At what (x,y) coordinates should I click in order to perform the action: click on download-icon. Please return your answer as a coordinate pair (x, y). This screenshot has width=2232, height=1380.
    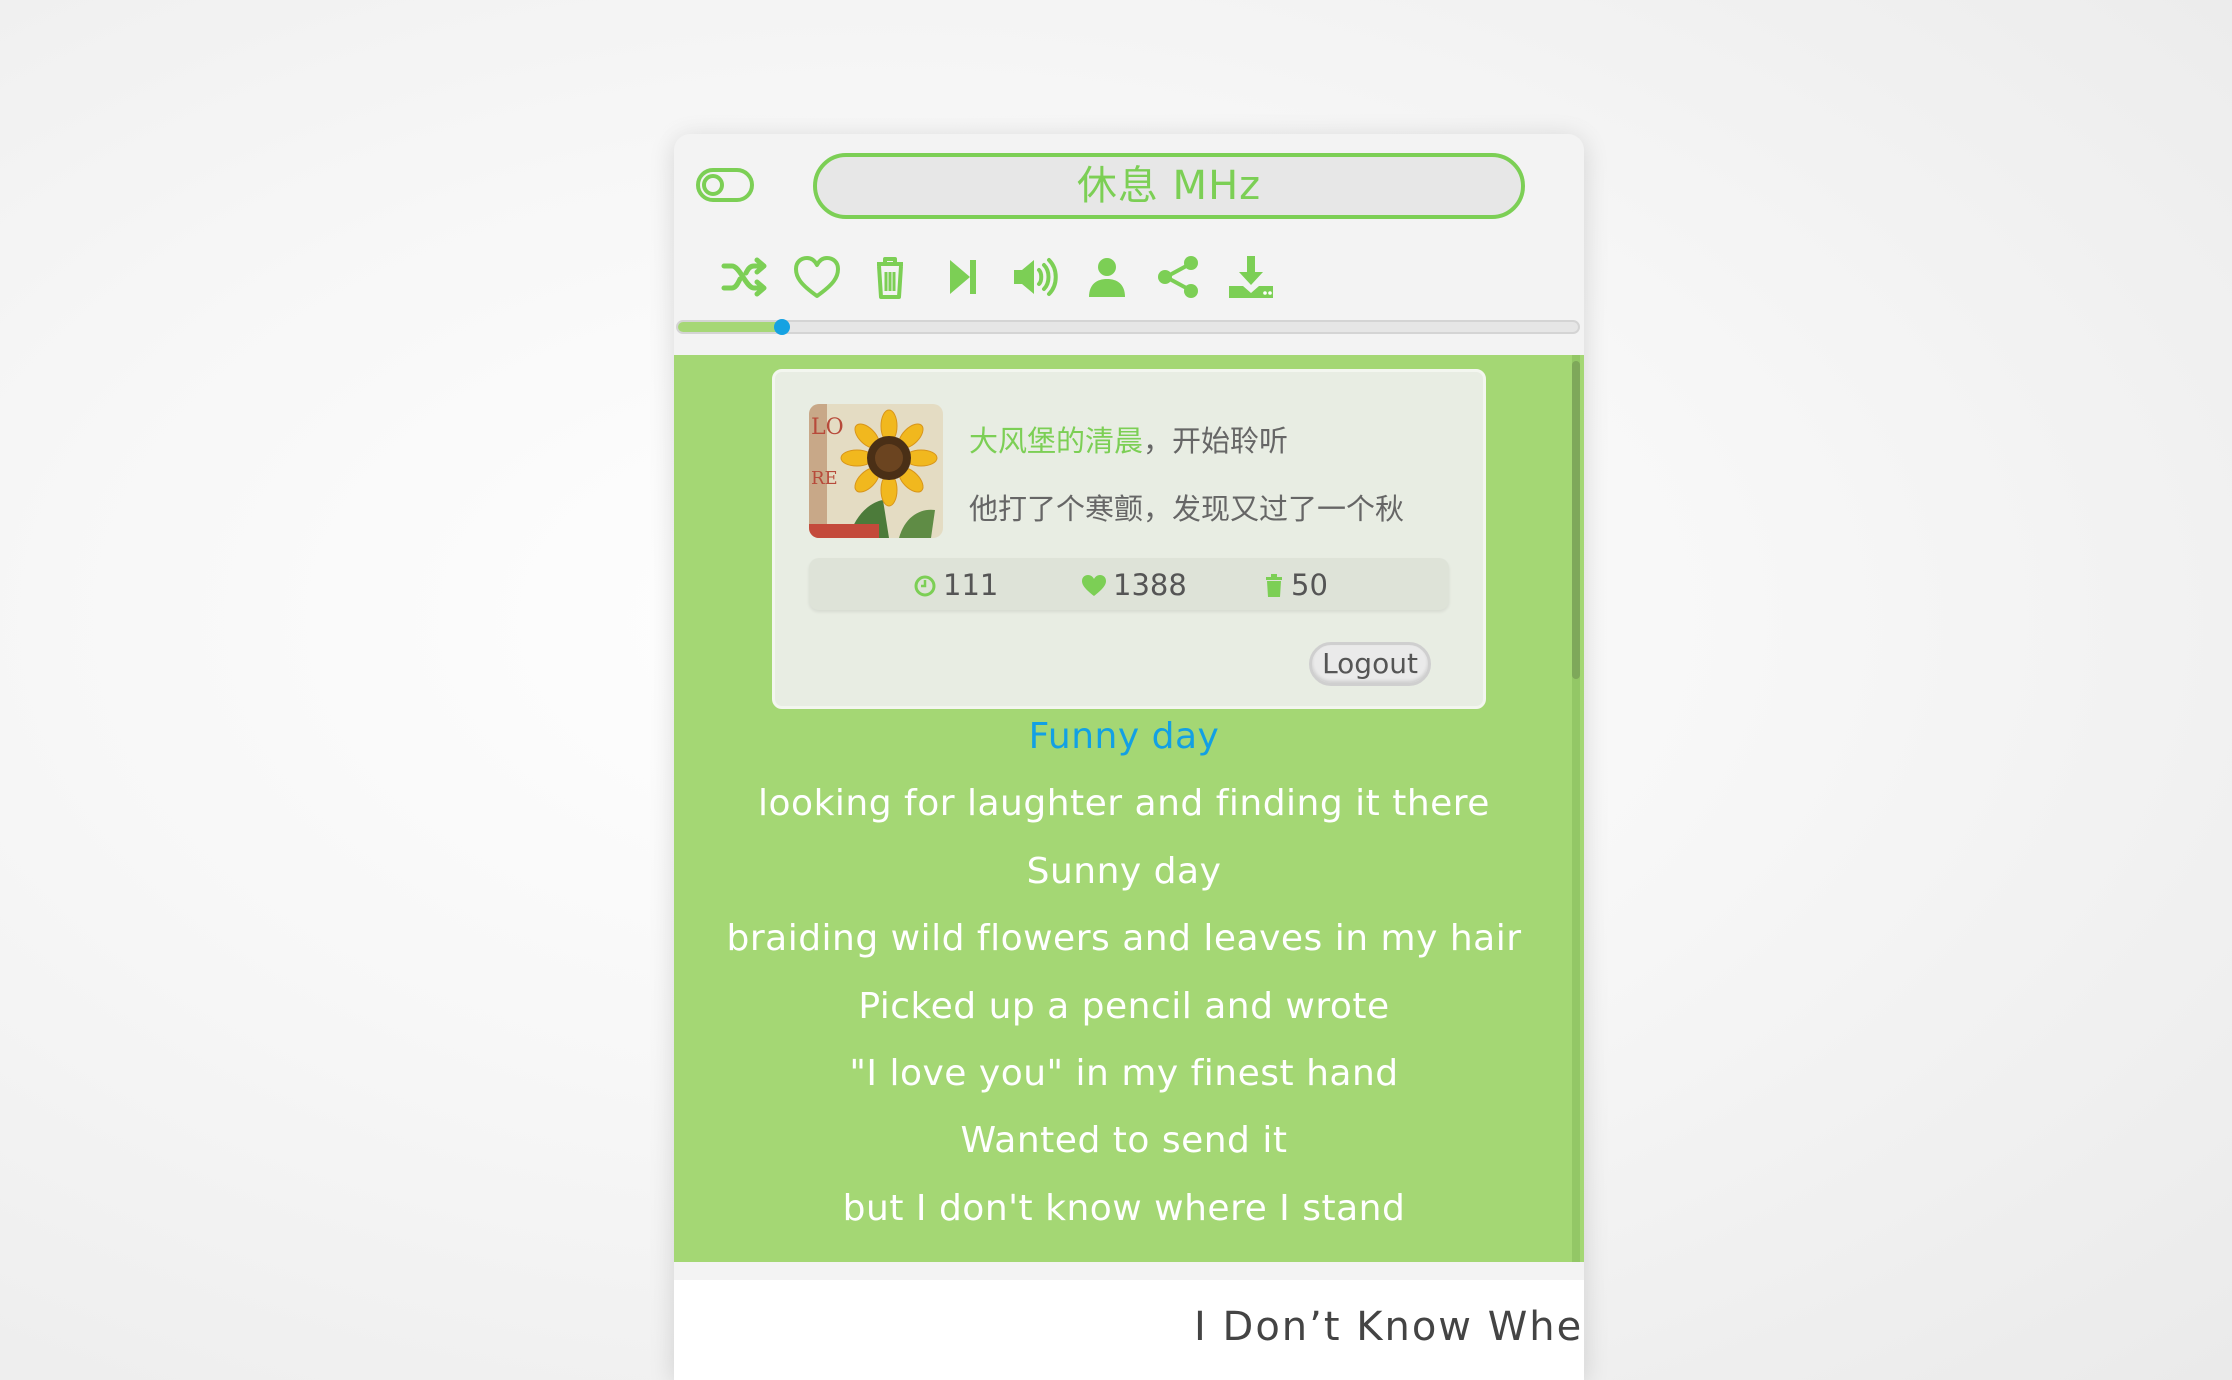
    Looking at the image, I should click on (1251, 277).